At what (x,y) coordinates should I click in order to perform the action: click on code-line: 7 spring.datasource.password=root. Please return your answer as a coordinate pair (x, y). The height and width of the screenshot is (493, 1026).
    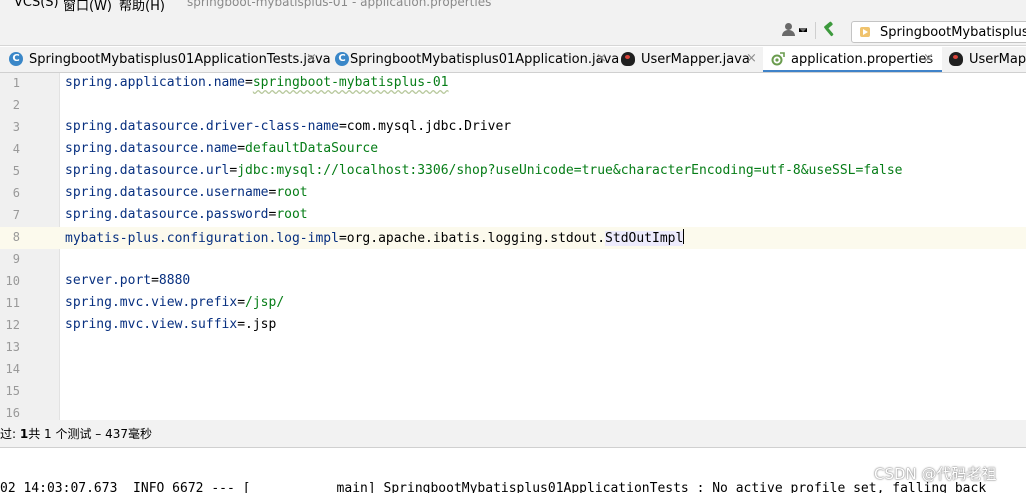
    Looking at the image, I should click on (513, 216).